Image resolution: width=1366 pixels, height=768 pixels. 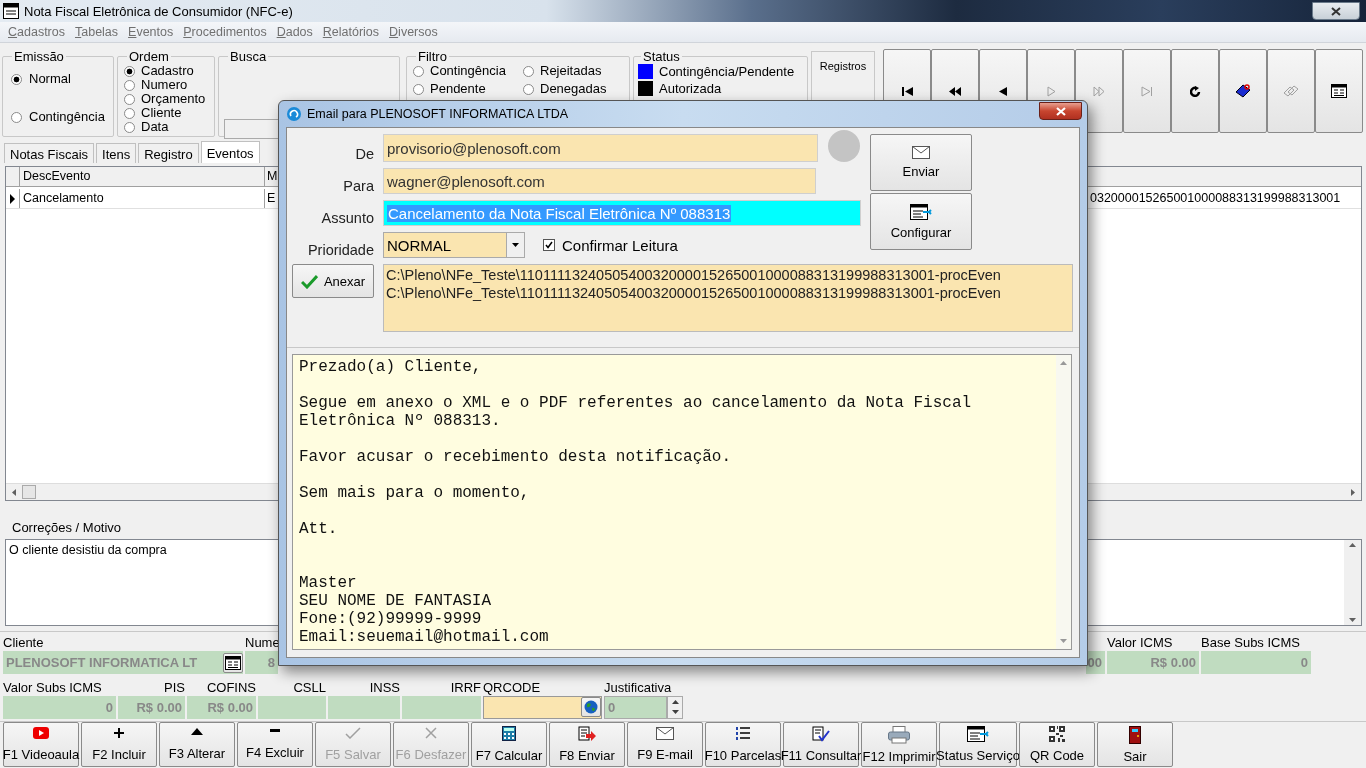 What do you see at coordinates (675, 707) in the screenshot?
I see `spin-button` at bounding box center [675, 707].